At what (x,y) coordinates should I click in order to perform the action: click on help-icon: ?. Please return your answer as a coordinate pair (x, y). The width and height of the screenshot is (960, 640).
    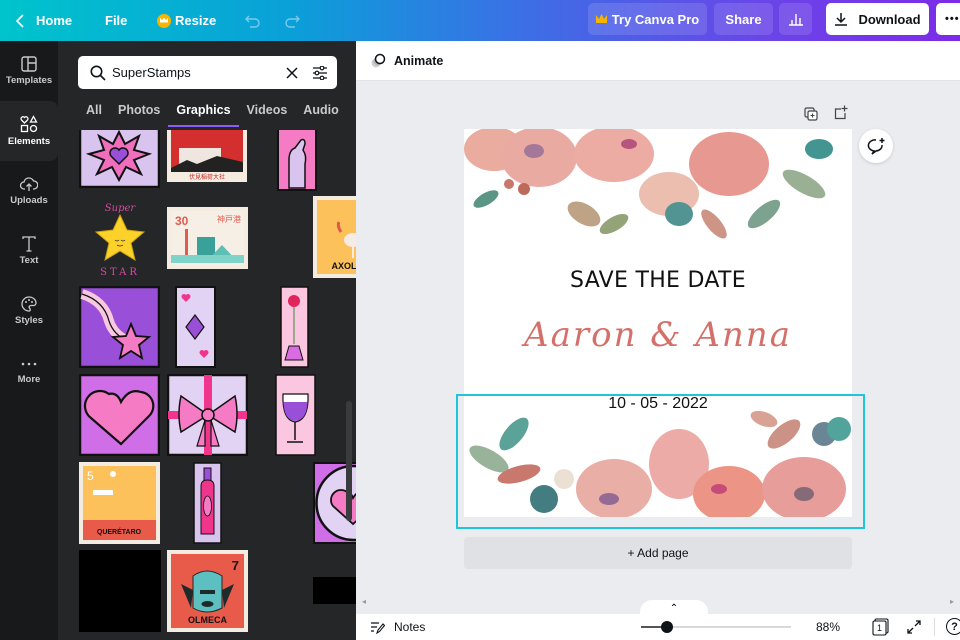
    Looking at the image, I should click on (953, 626).